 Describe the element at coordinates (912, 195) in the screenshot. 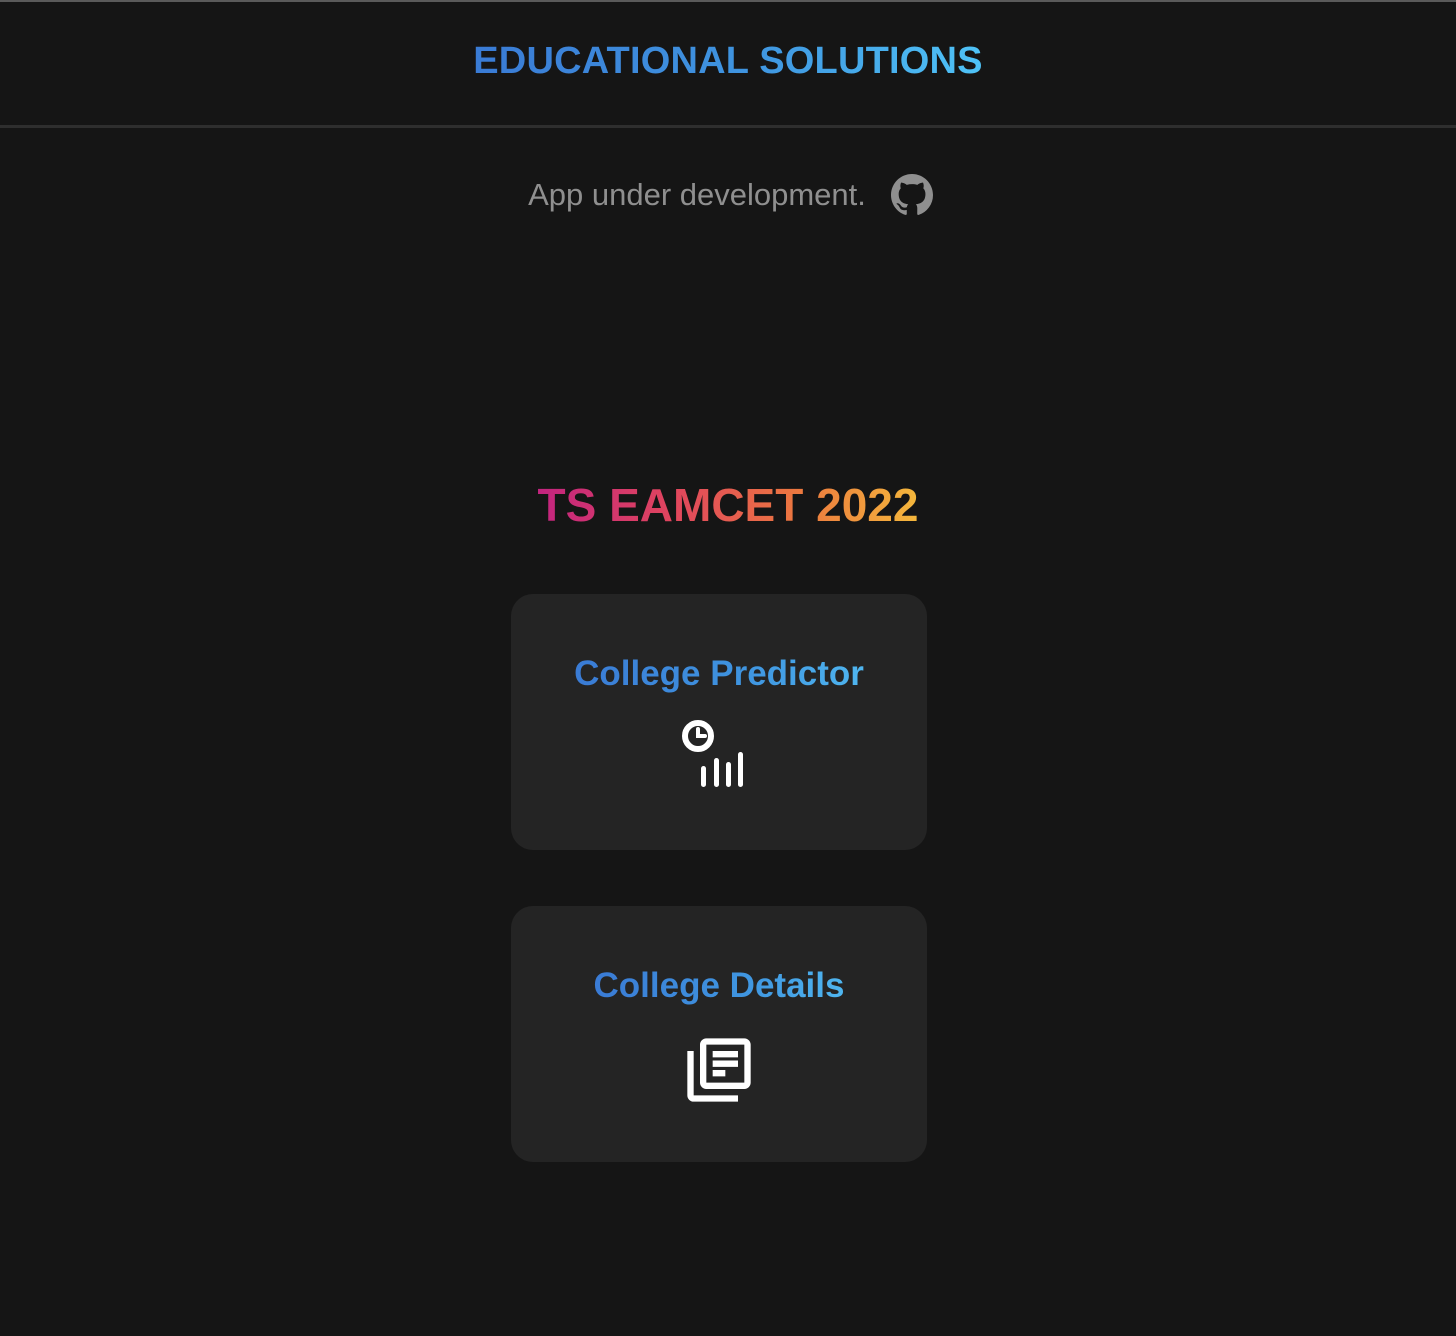

I see `github-icon` at that location.